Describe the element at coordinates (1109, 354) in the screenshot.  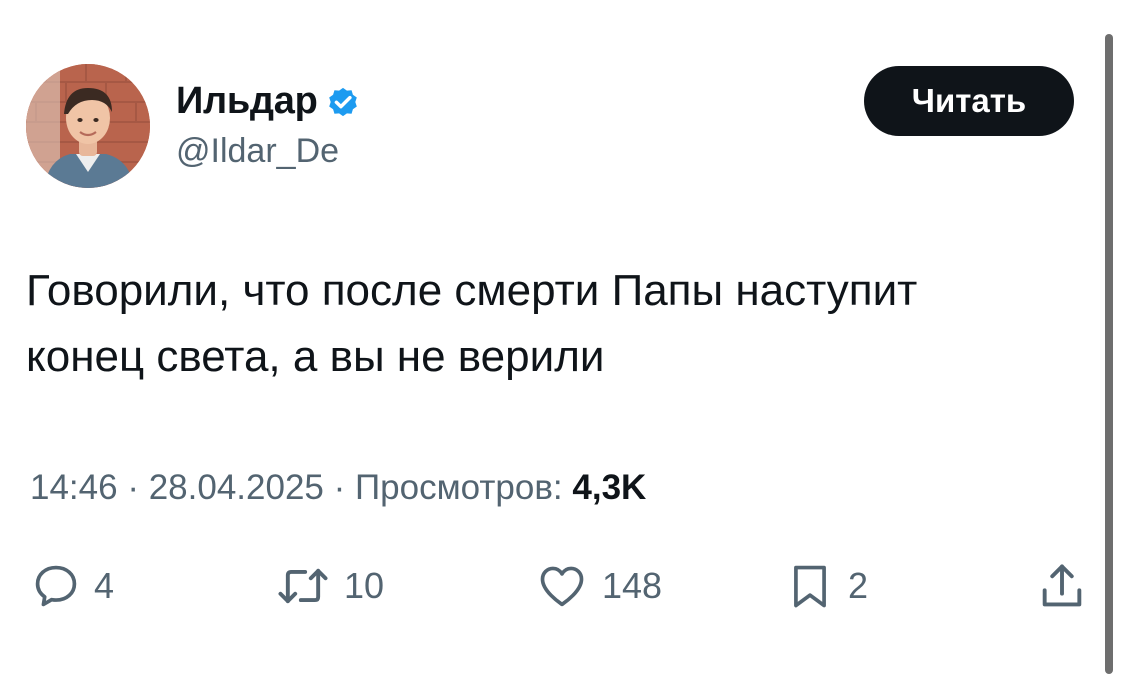
I see `scrollbar` at that location.